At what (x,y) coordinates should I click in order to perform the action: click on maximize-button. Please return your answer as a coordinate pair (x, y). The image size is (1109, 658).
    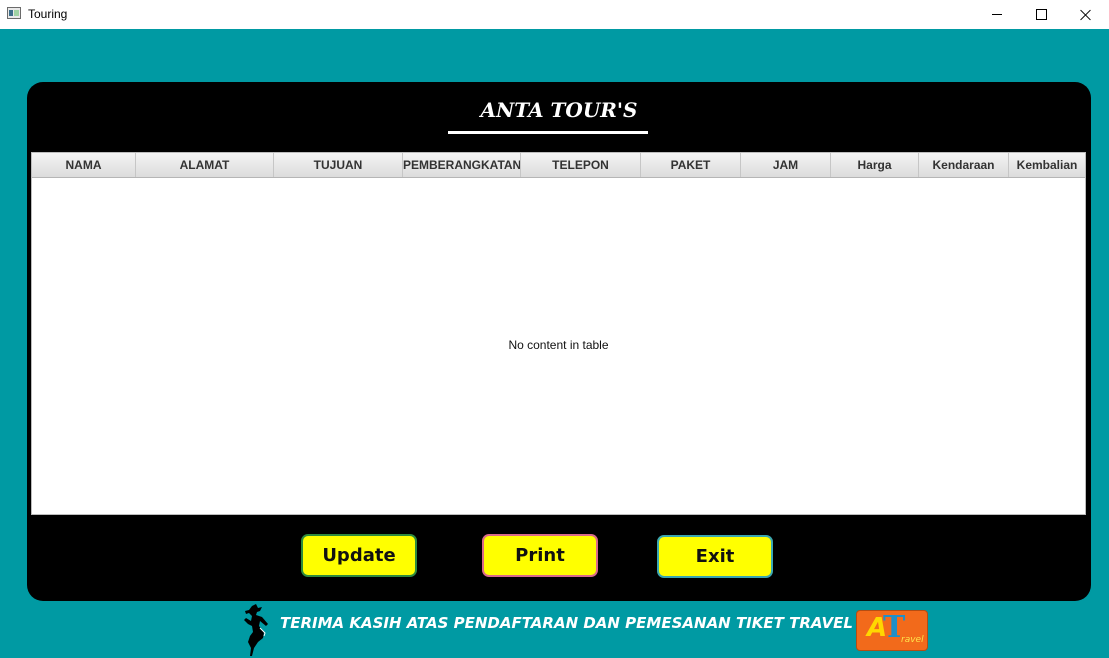
    Looking at the image, I should click on (1041, 14).